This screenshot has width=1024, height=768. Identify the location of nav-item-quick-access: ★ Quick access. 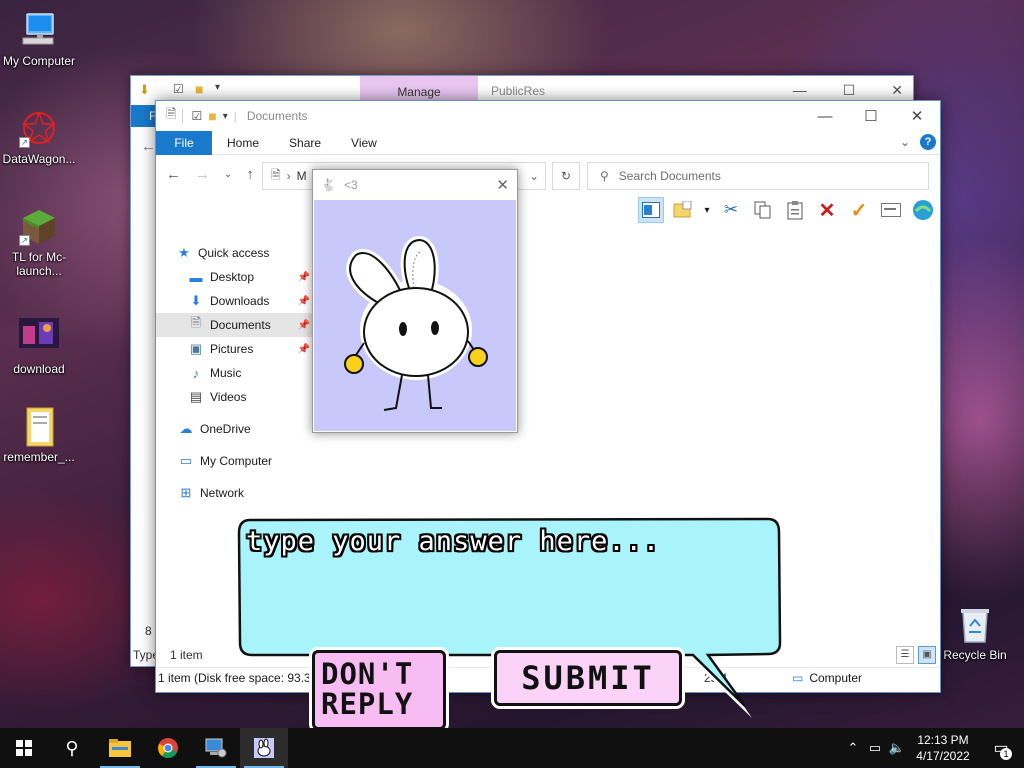
(235, 253).